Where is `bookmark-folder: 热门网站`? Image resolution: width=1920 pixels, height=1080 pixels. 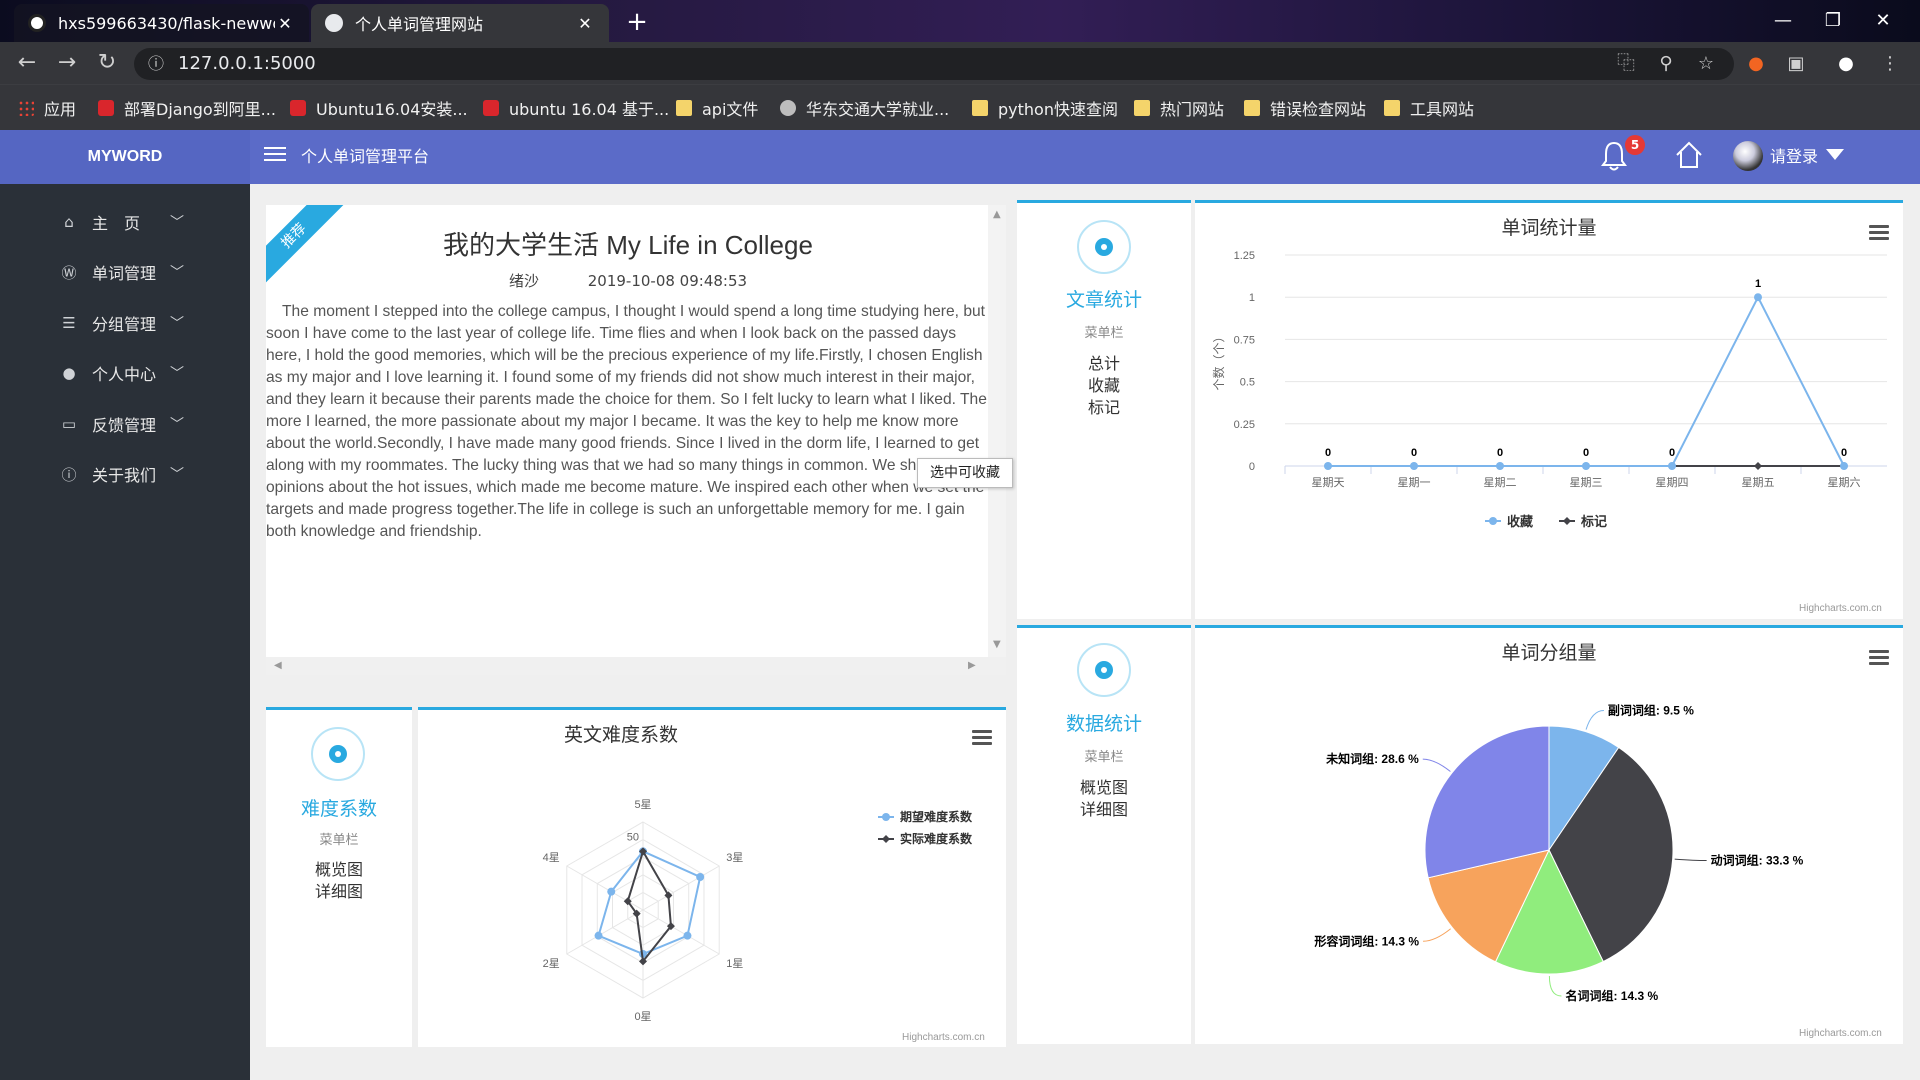
bookmark-folder: 热门网站 is located at coordinates (1179, 108).